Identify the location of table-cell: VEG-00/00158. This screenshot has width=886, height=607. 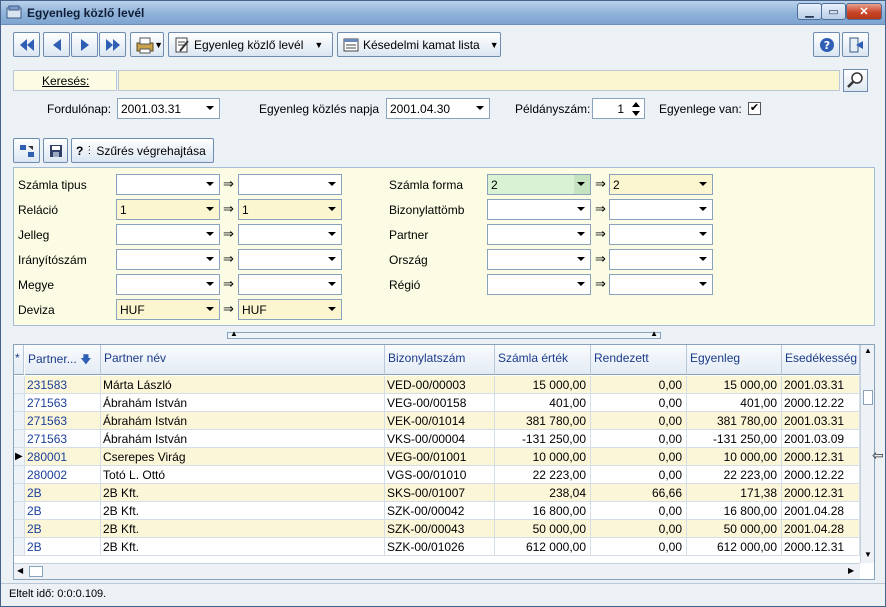
(440, 403).